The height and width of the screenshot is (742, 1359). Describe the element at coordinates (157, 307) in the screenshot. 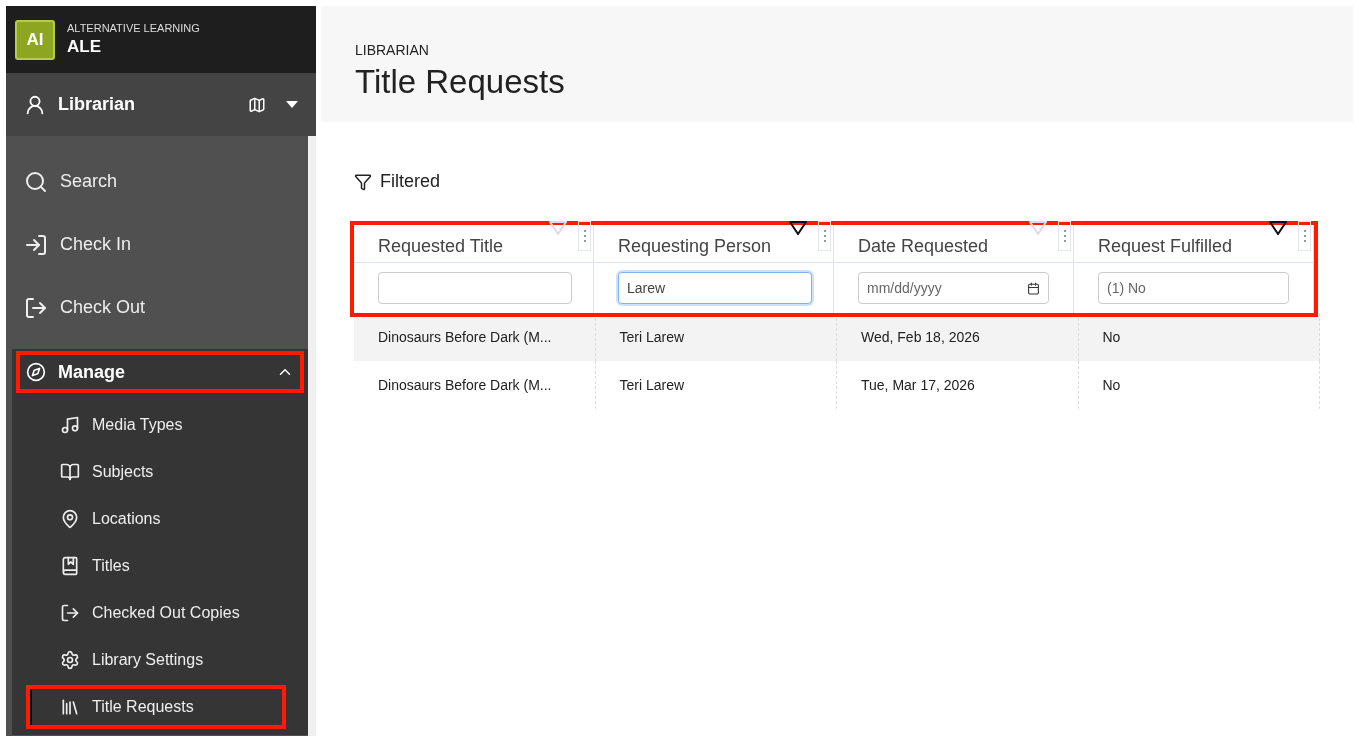

I see `sidebar-item: Check Out` at that location.